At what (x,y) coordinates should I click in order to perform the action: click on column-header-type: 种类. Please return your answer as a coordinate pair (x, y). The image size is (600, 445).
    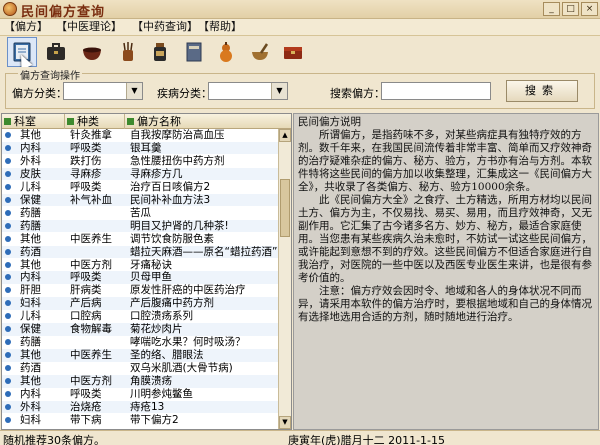
    Looking at the image, I should click on (95, 121).